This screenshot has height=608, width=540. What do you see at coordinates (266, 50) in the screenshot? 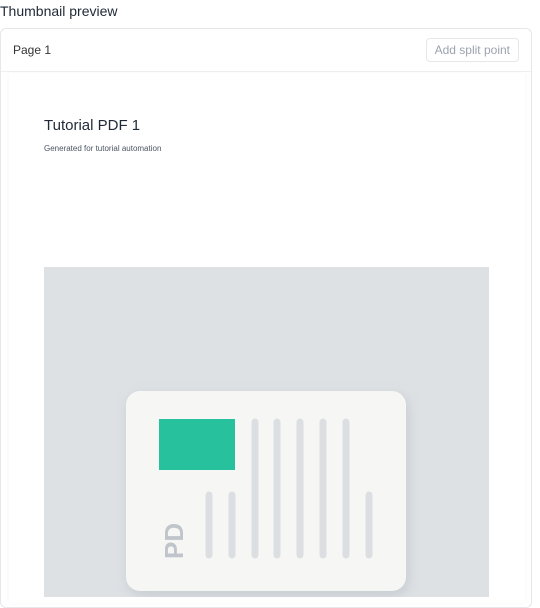
I see `card-header: Page 1 Add split point` at bounding box center [266, 50].